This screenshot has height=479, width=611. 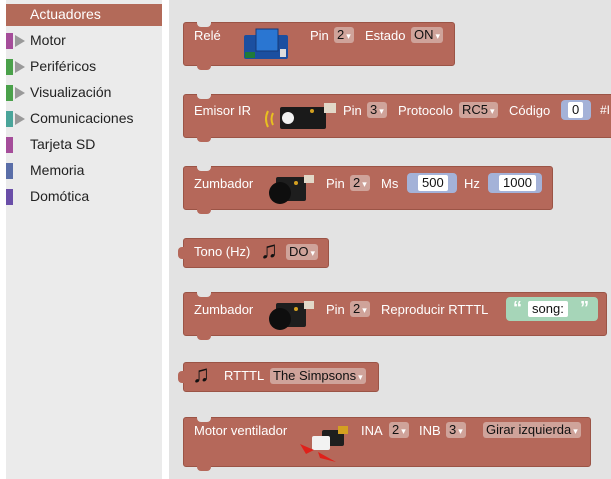 What do you see at coordinates (472, 183) in the screenshot?
I see `hz-label: Hz` at bounding box center [472, 183].